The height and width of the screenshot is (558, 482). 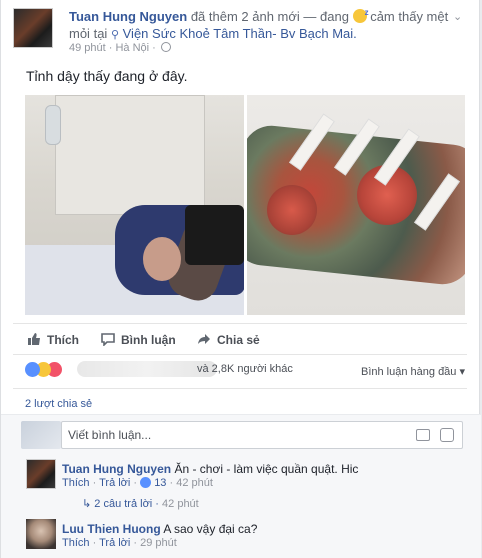 I want to click on like-count-icon, so click(x=146, y=482).